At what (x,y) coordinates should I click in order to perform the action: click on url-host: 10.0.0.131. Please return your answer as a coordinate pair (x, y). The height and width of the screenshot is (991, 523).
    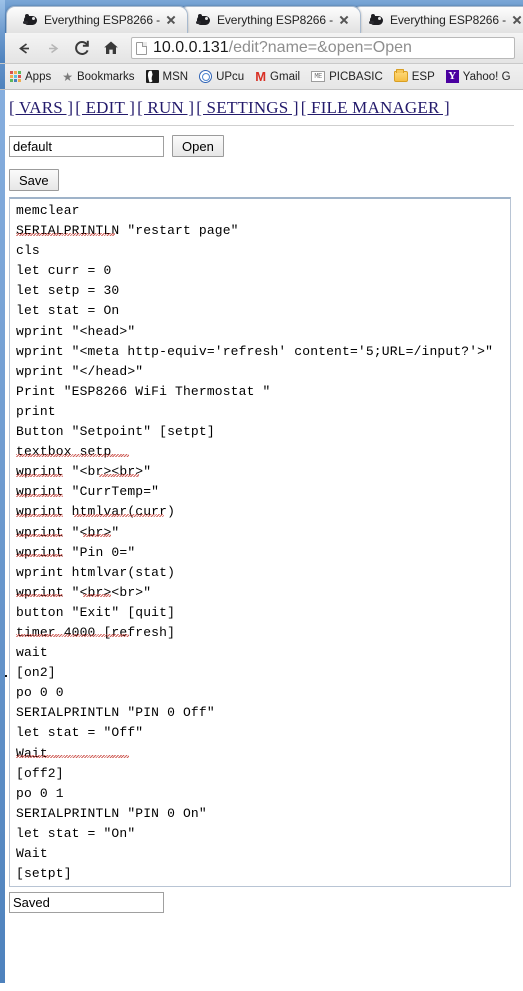
    Looking at the image, I should click on (191, 47).